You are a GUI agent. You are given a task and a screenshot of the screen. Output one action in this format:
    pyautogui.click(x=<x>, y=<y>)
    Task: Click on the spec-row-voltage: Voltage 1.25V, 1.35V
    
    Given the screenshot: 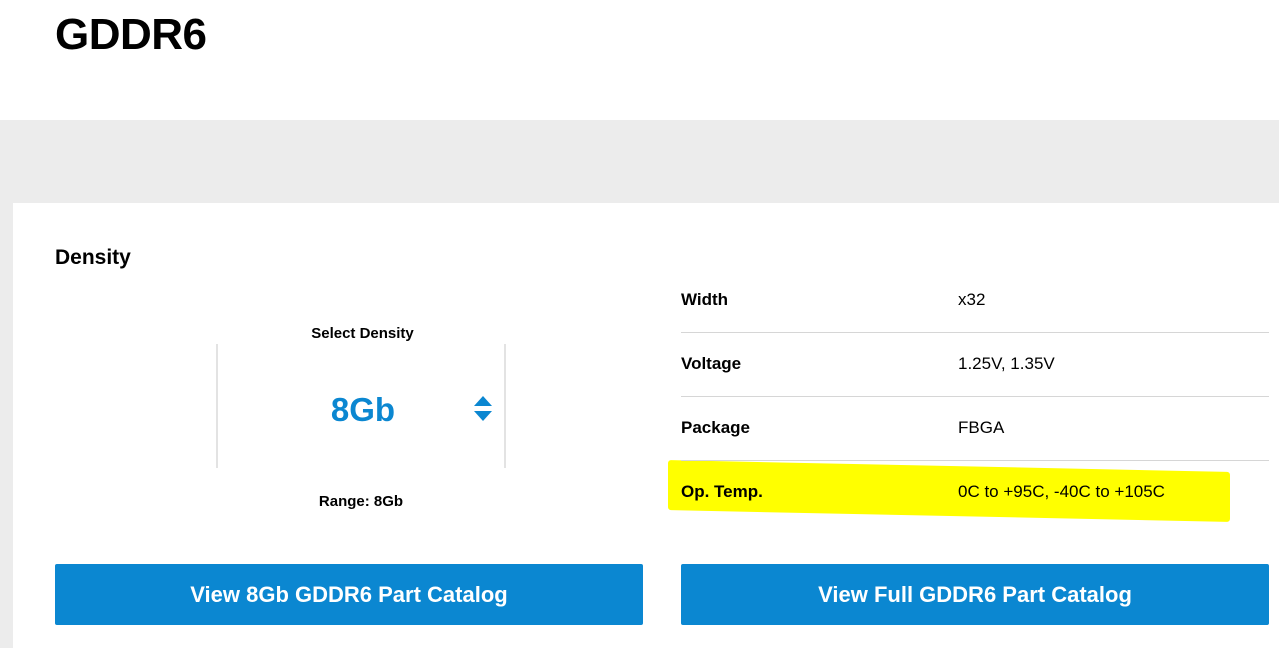 What is the action you would take?
    pyautogui.click(x=975, y=365)
    